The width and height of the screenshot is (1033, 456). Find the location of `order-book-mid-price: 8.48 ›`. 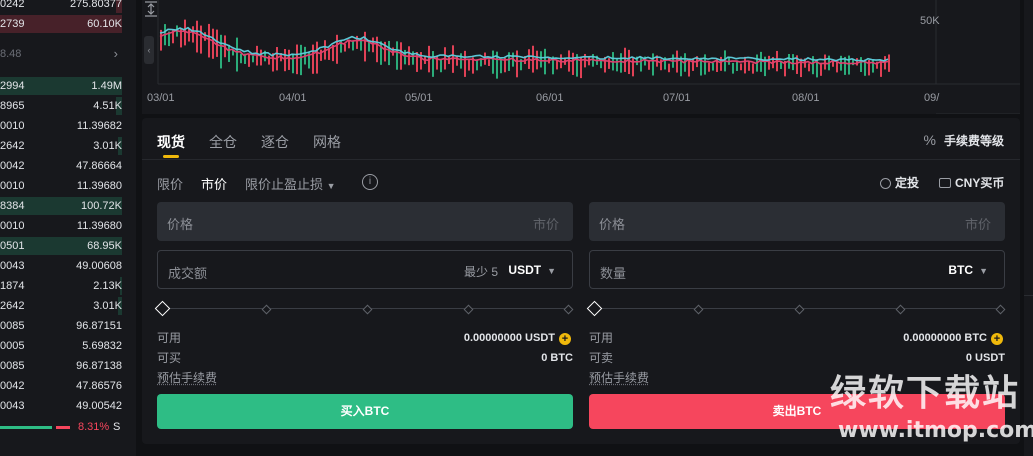

order-book-mid-price: 8.48 › is located at coordinates (61, 54).